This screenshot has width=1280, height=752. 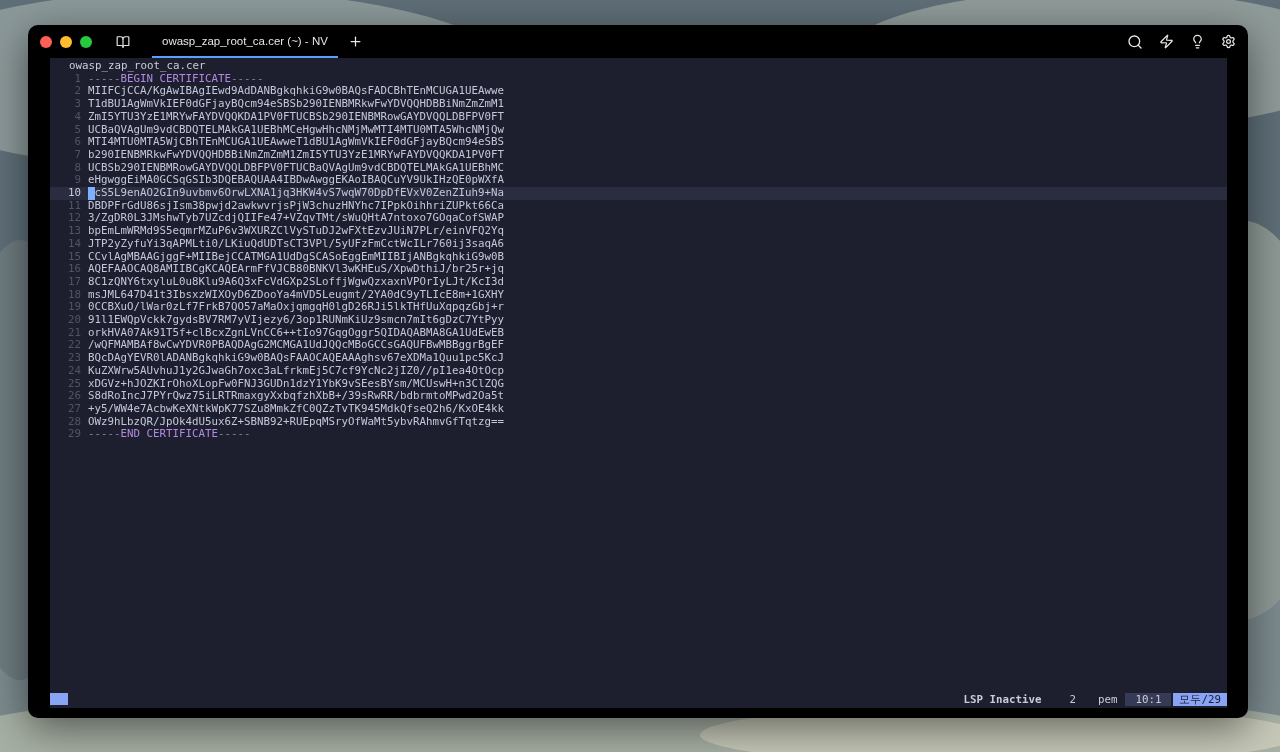 I want to click on line-number: 6, so click(x=77, y=142).